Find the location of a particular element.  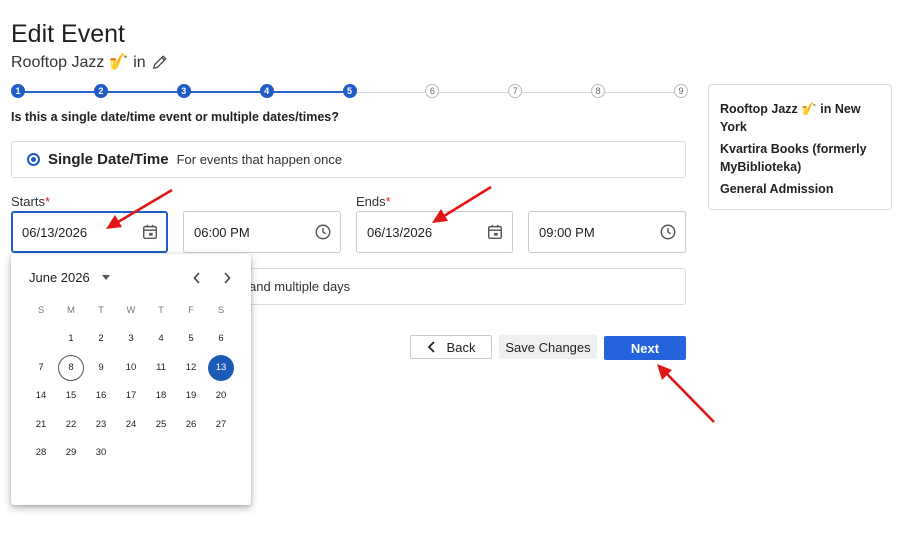

weekday-header: M is located at coordinates (71, 310).